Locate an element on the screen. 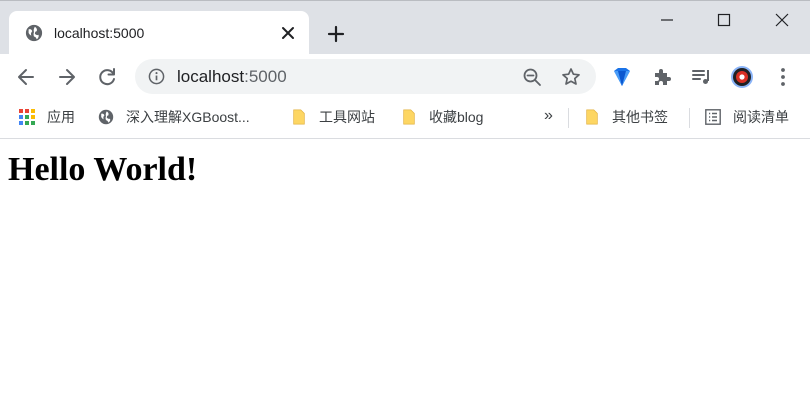 This screenshot has width=810, height=417. puzzle-extensions-icon is located at coordinates (662, 77).